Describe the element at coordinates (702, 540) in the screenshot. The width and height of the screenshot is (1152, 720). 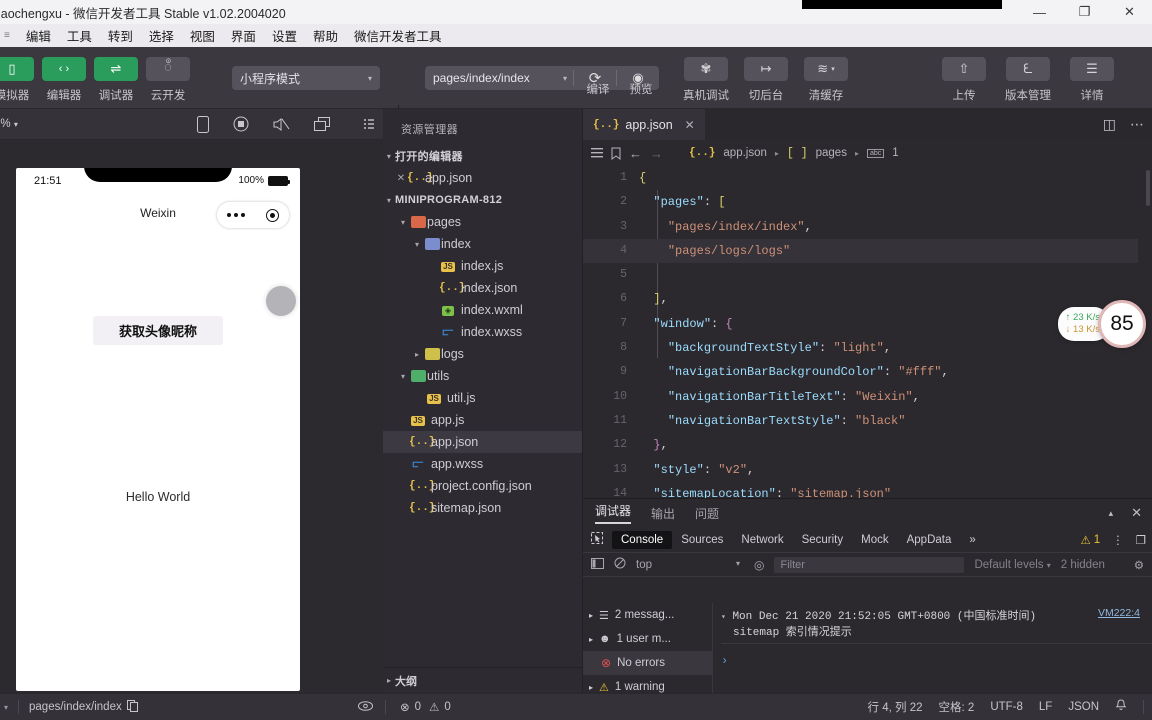
I see `devtools-tab-sources: Sources` at that location.